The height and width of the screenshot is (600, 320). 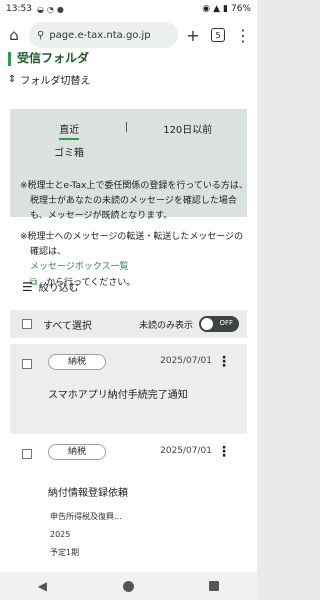 I want to click on system-nav-bar: ◀, so click(x=128, y=586).